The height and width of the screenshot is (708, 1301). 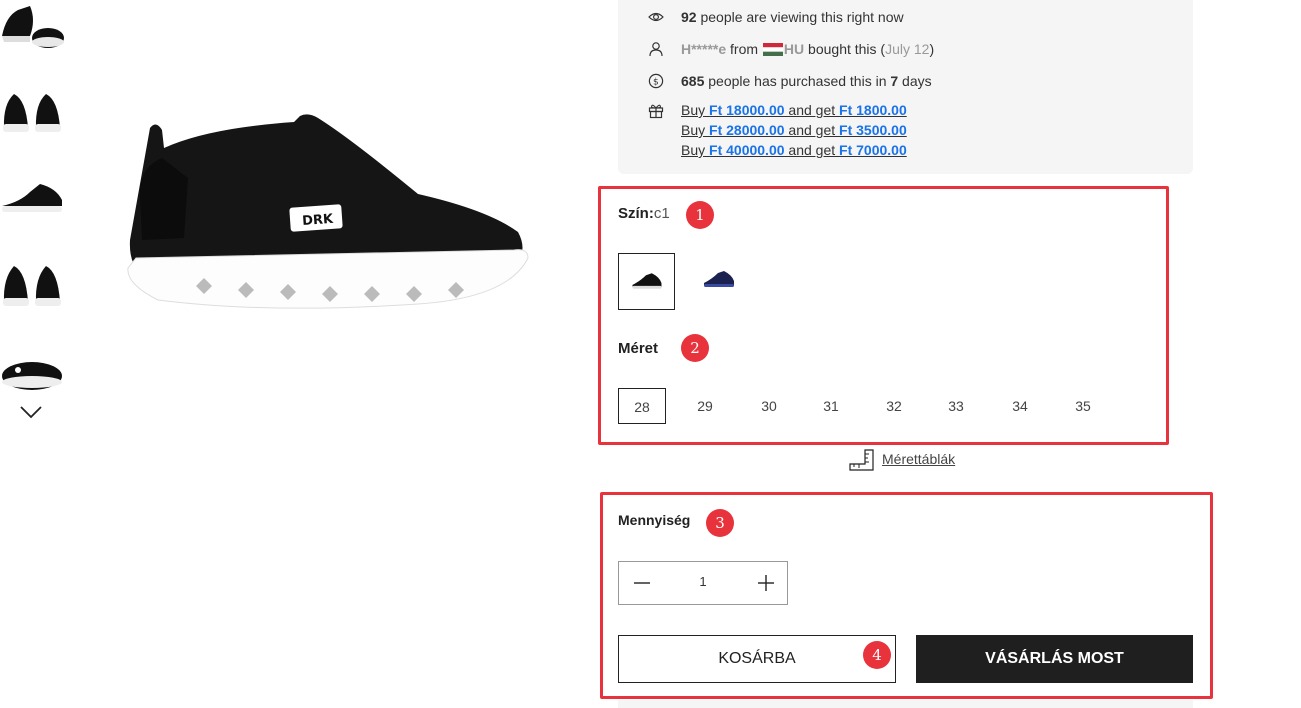 What do you see at coordinates (705, 406) in the screenshot?
I see `size-option-29: 29` at bounding box center [705, 406].